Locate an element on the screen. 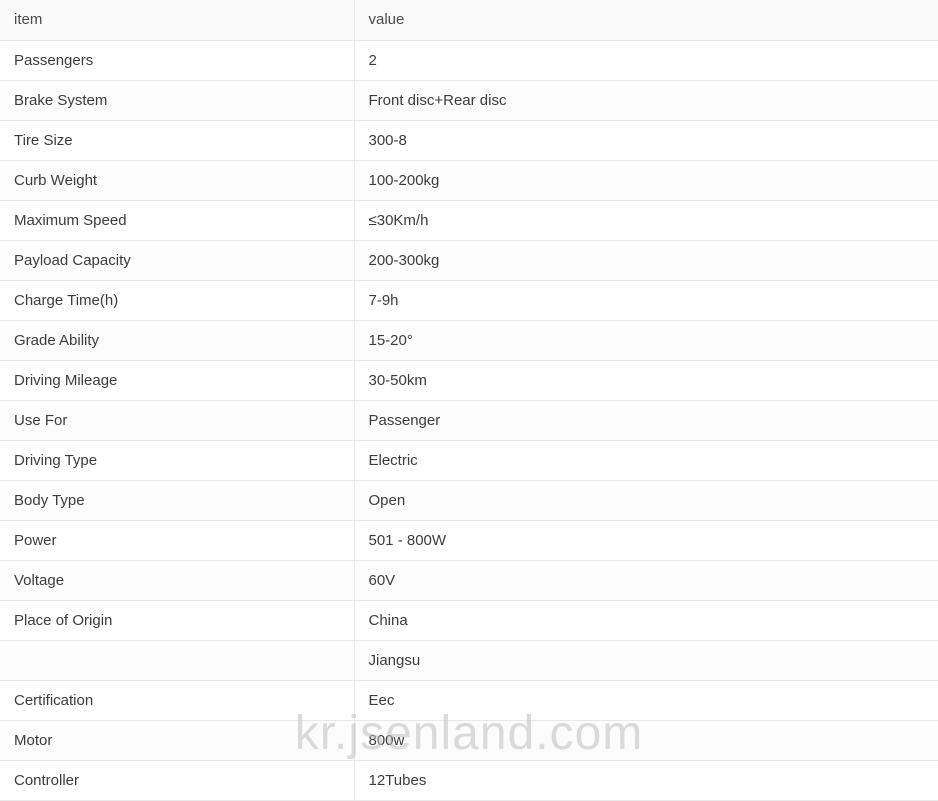 The height and width of the screenshot is (801, 938). table-row: Place of Origin China is located at coordinates (469, 620).